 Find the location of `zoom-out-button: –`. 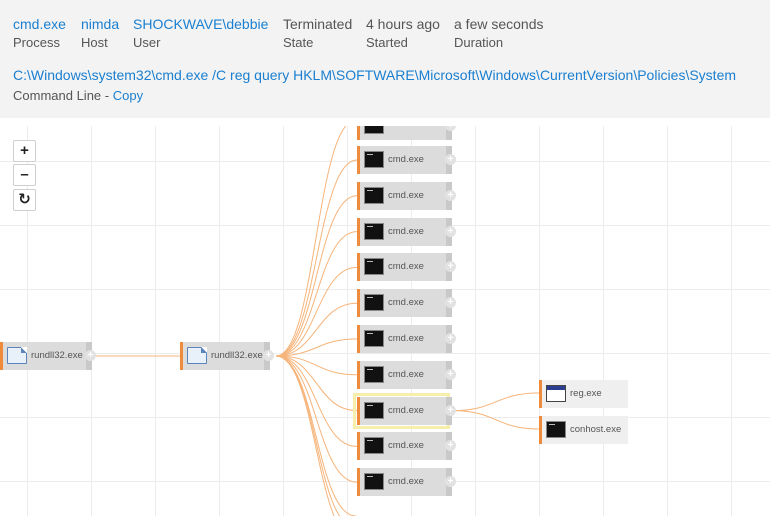

zoom-out-button: – is located at coordinates (24, 175).